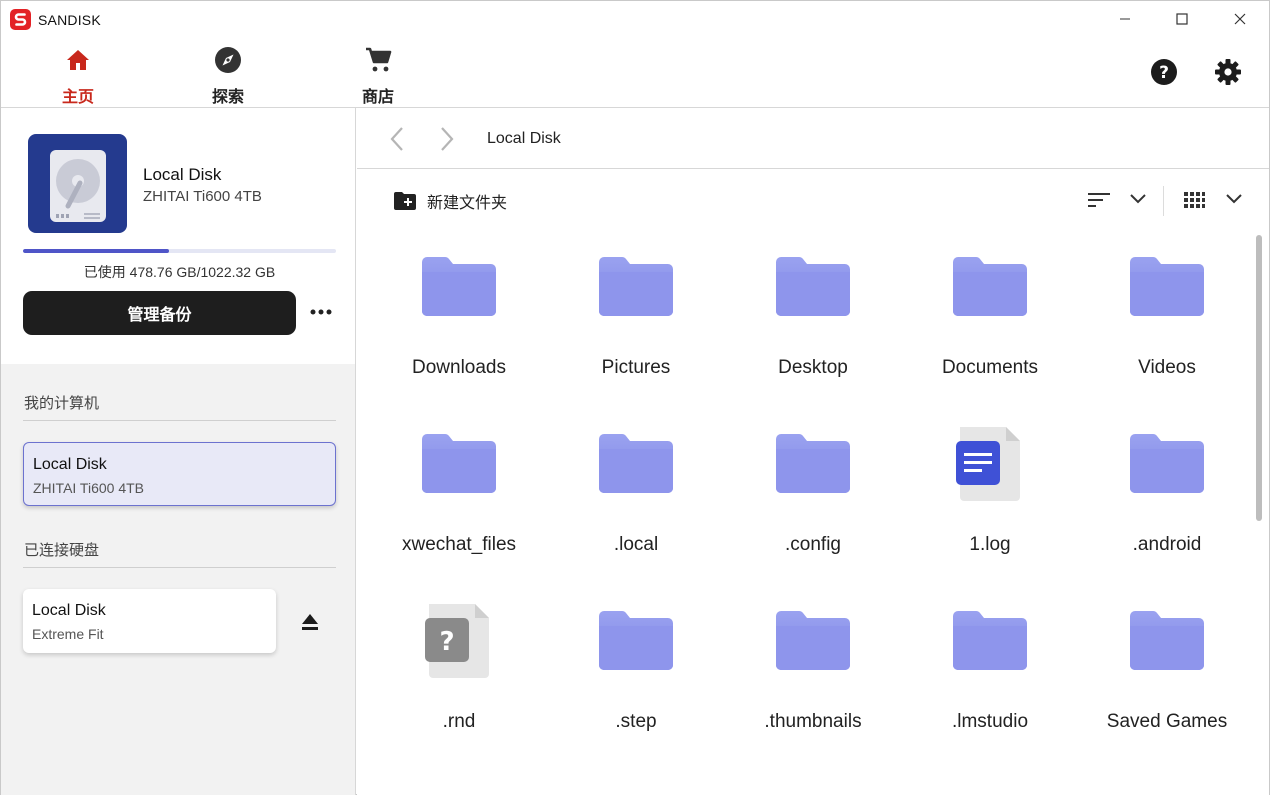 The height and width of the screenshot is (795, 1270). Describe the element at coordinates (1240, 19) in the screenshot. I see `close-button` at that location.